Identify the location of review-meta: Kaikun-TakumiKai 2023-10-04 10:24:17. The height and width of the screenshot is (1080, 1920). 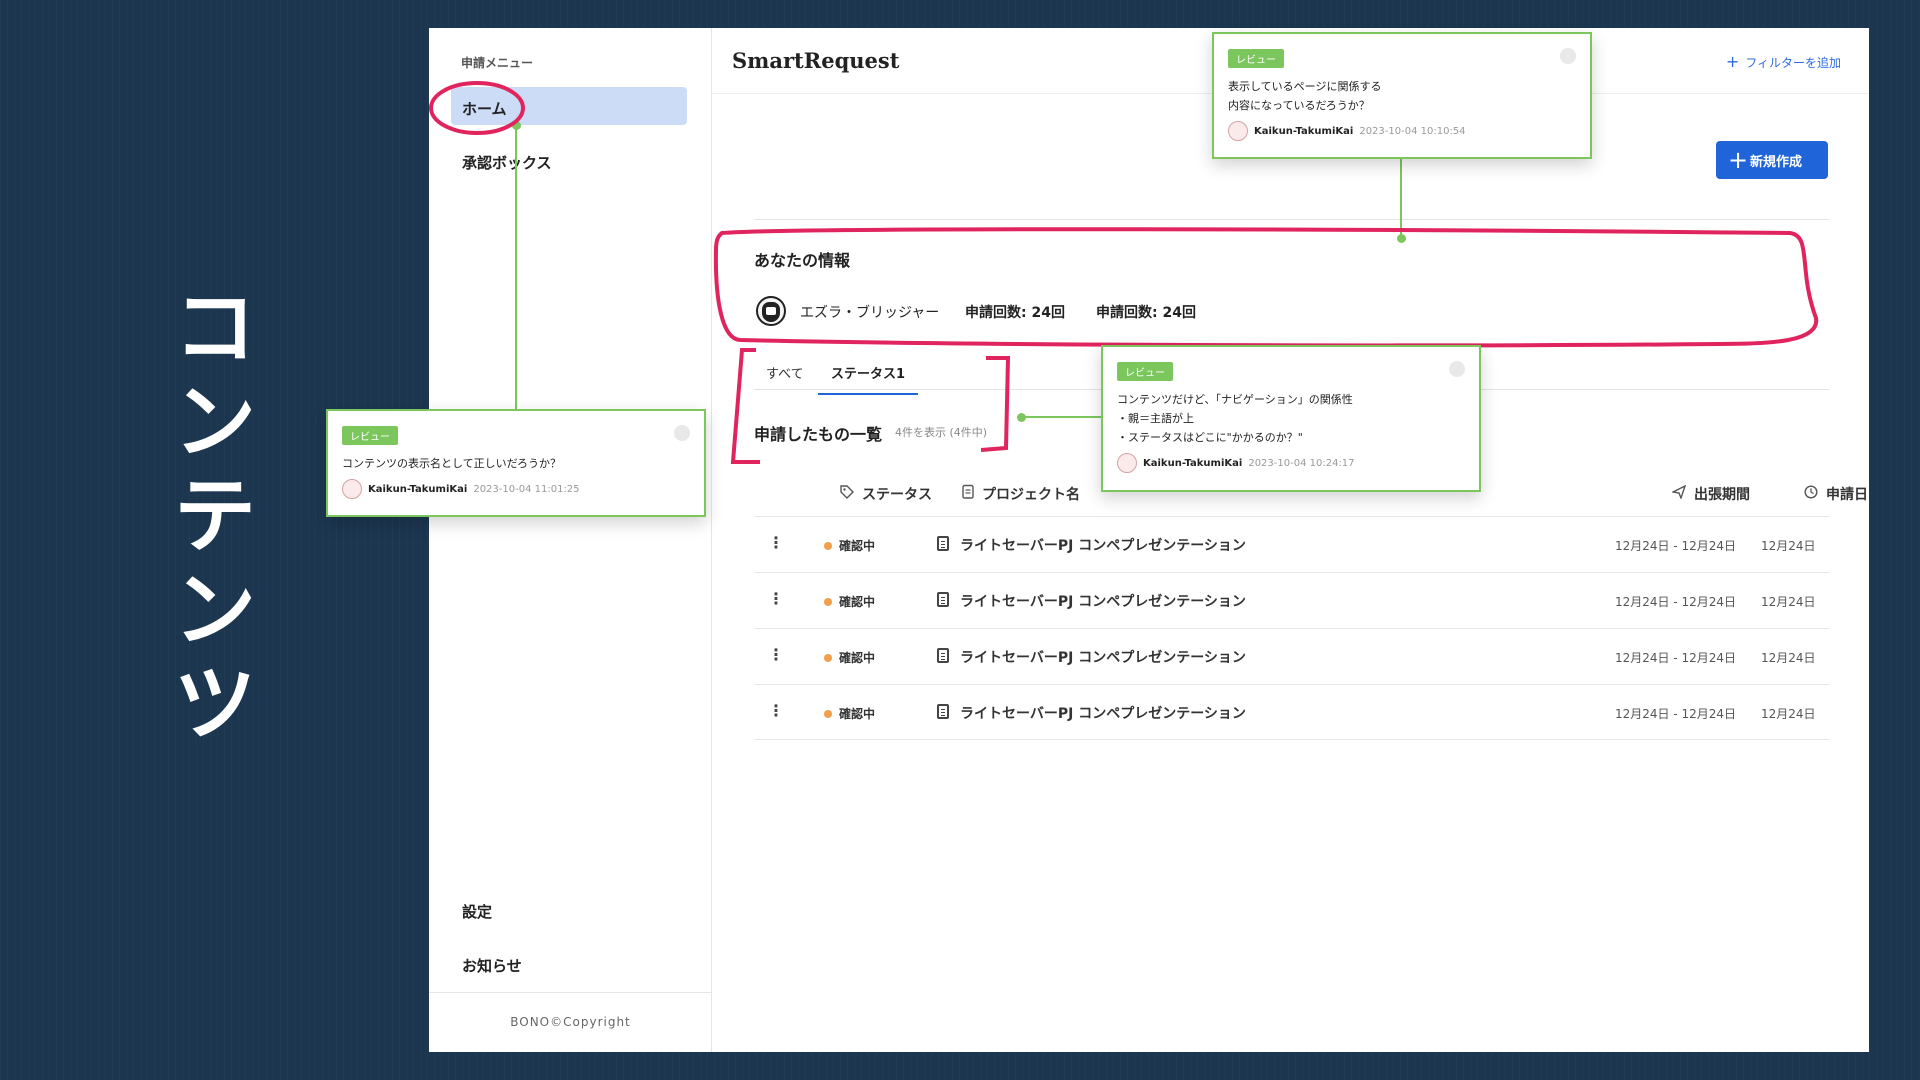
(1291, 463).